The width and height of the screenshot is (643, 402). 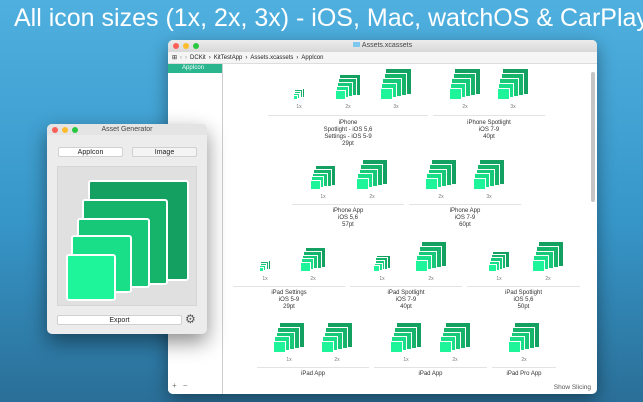 I want to click on group-title-line: iPhone, so click(x=348, y=123).